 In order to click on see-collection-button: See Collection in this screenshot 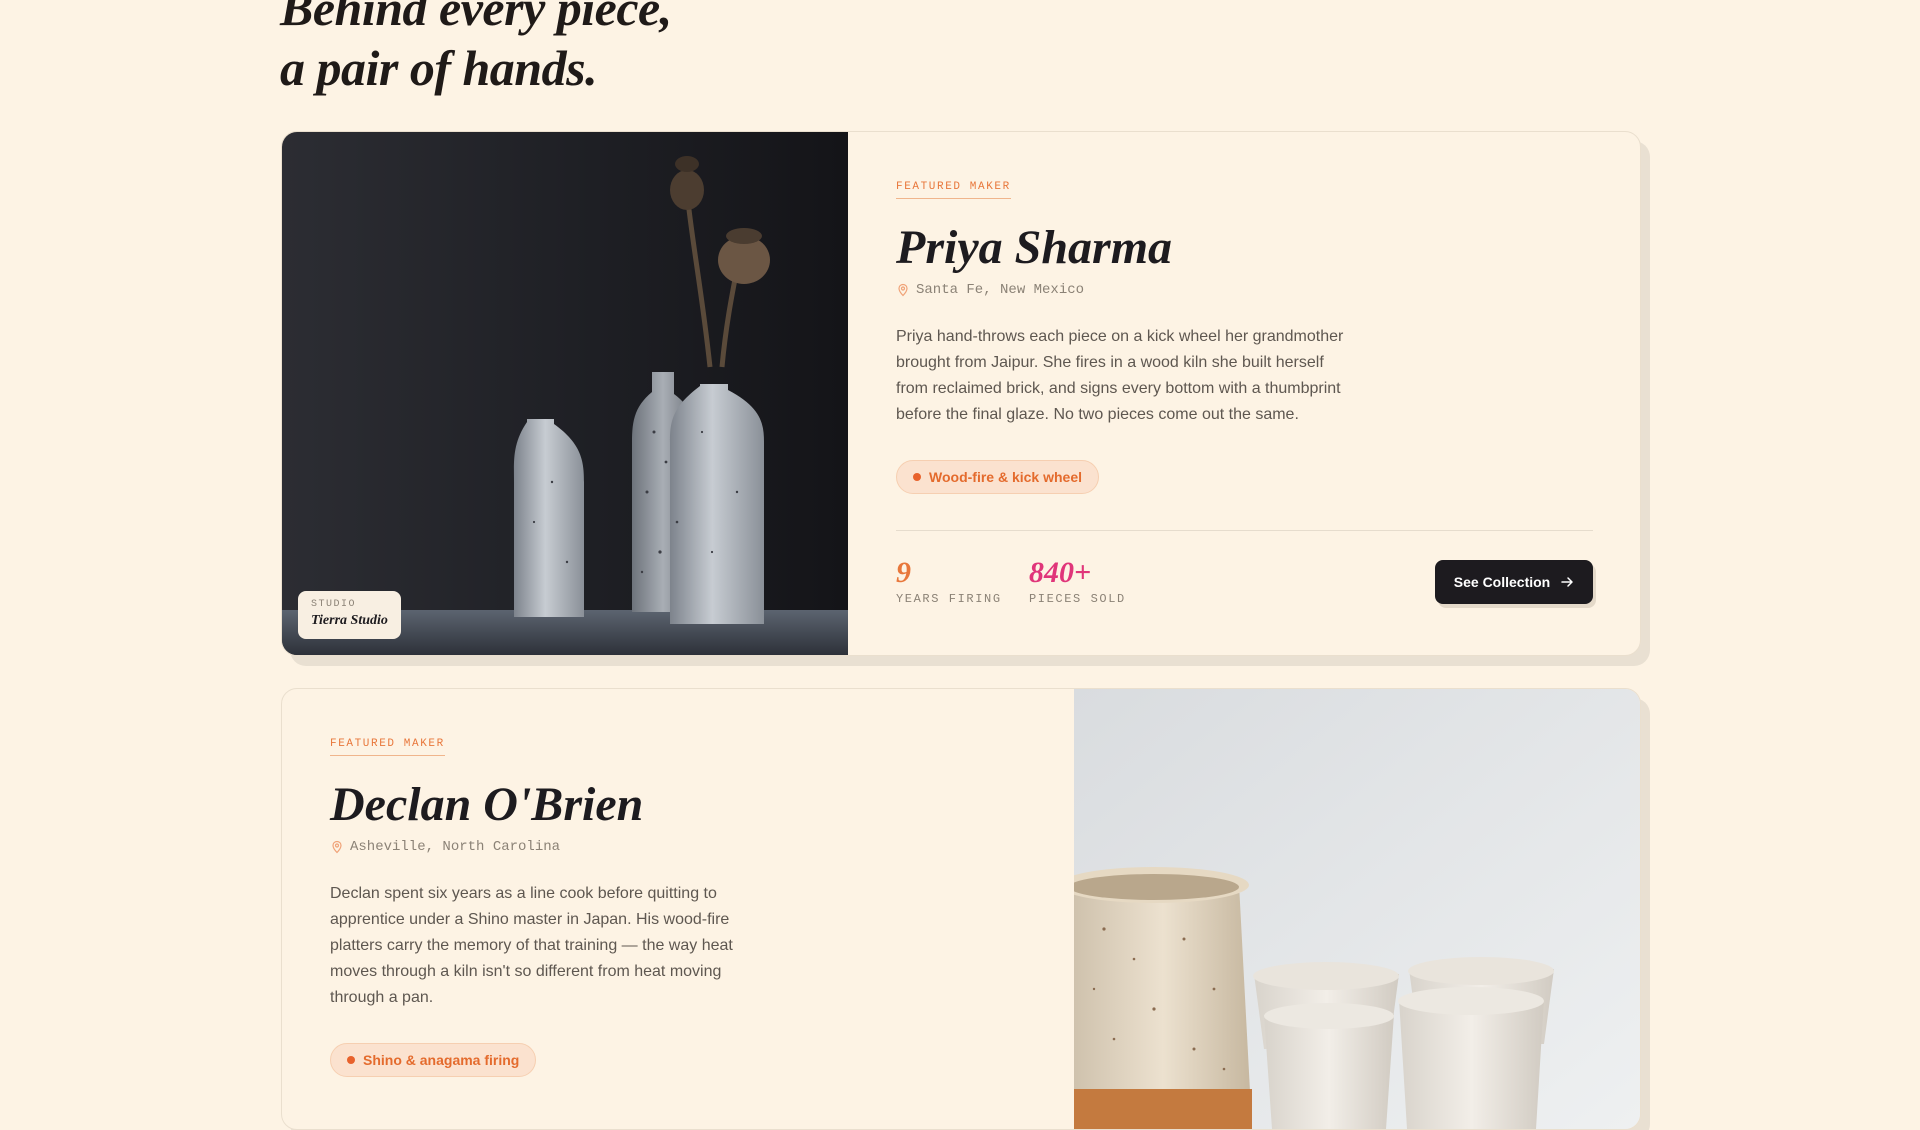, I will do `click(1514, 582)`.